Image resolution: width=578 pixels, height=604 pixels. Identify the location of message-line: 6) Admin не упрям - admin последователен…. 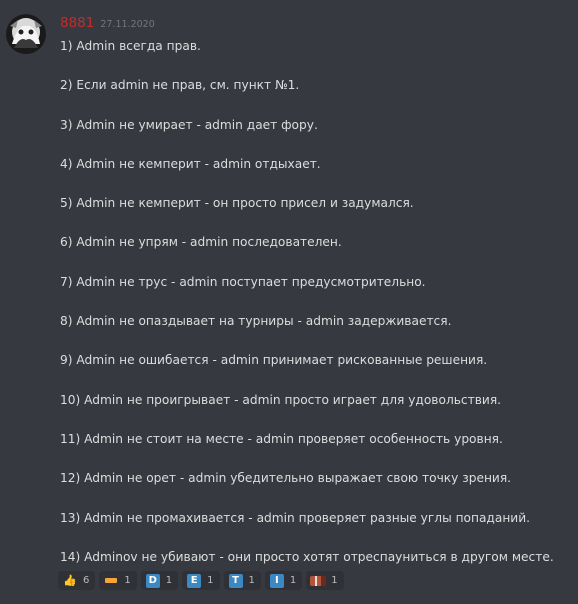
(201, 242).